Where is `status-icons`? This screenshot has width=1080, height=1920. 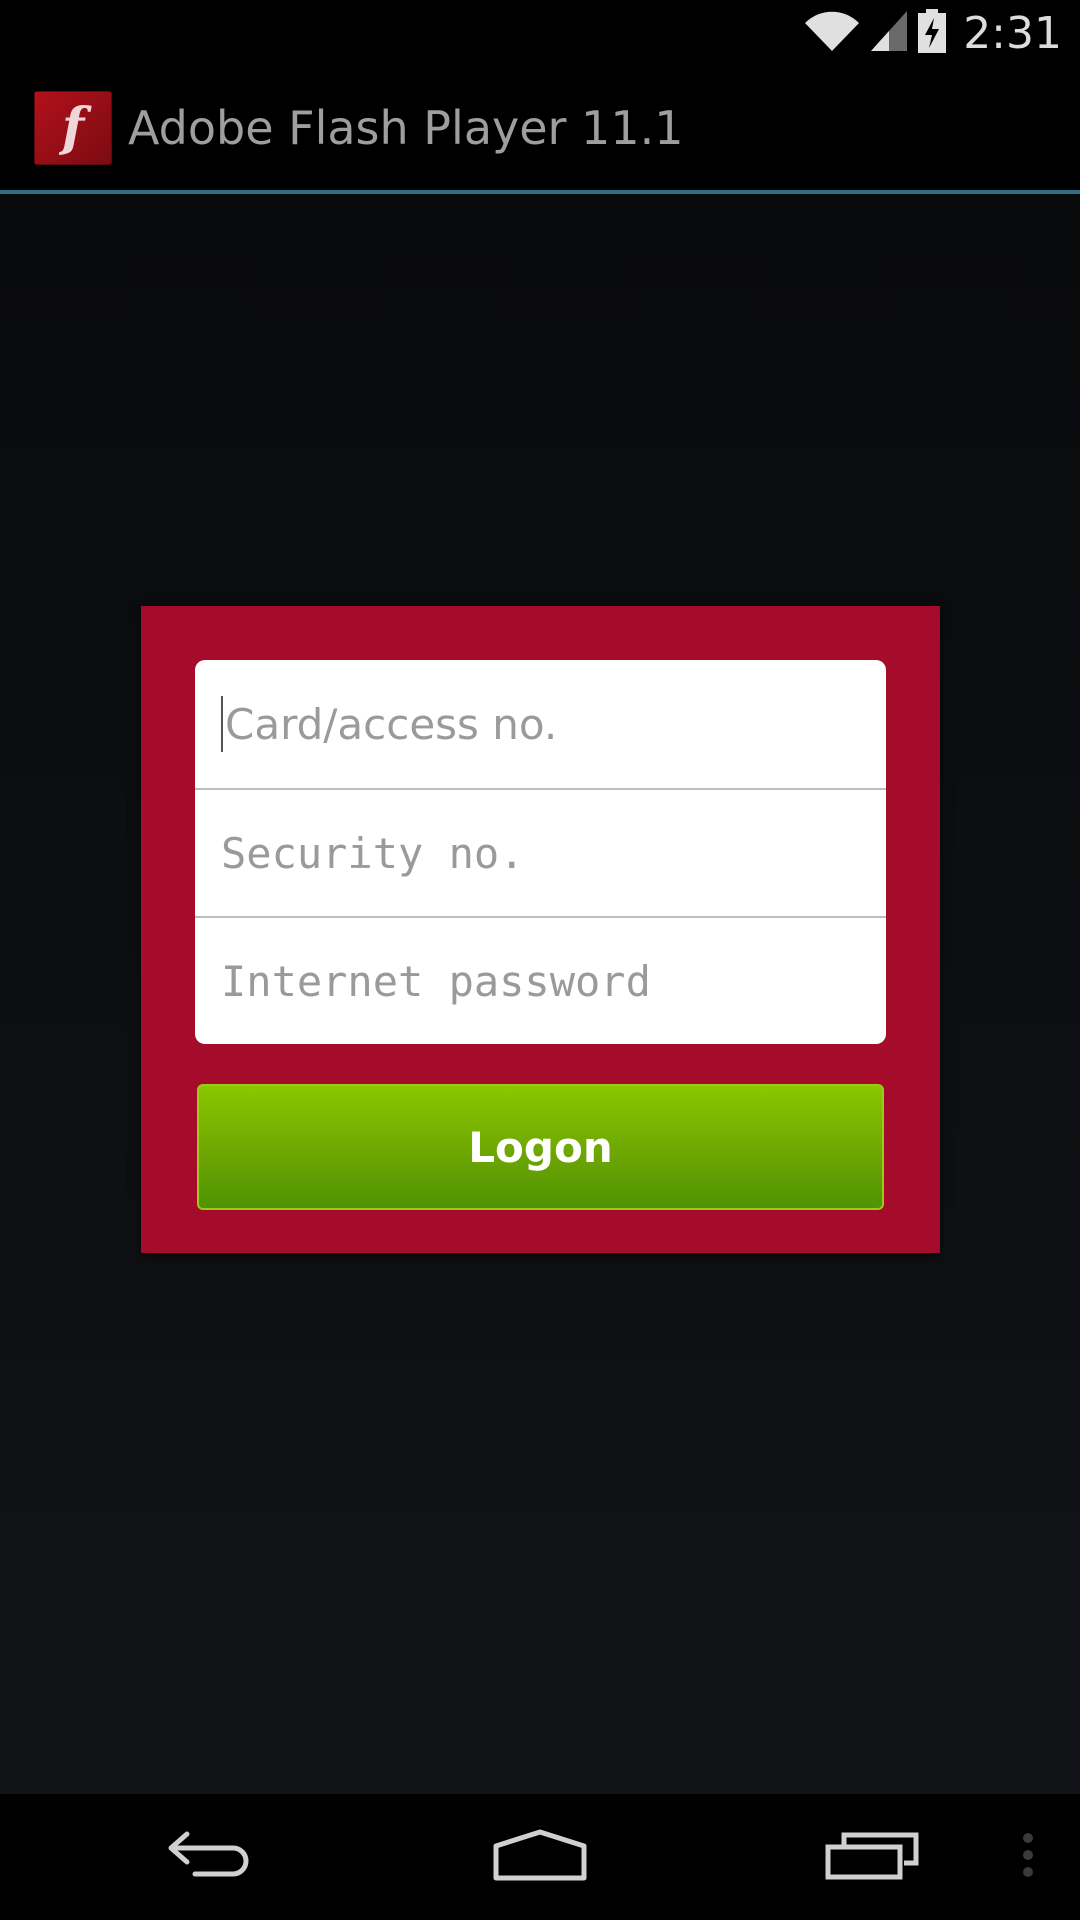
status-icons is located at coordinates (875, 33).